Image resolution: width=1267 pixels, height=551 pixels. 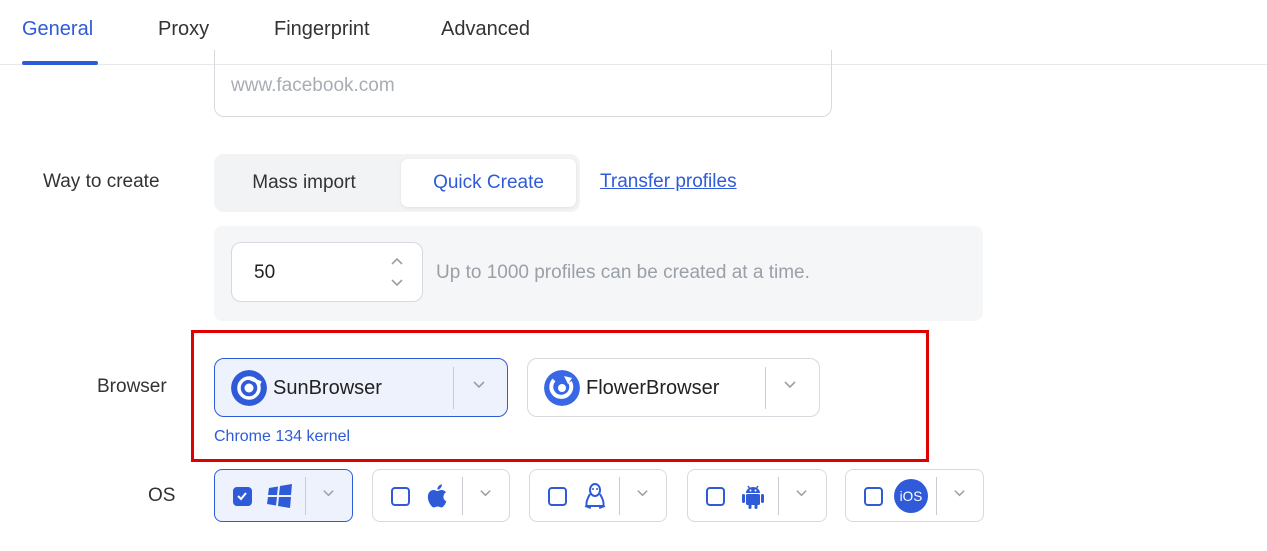 I want to click on way-to-create-label: Way to create, so click(x=101, y=181).